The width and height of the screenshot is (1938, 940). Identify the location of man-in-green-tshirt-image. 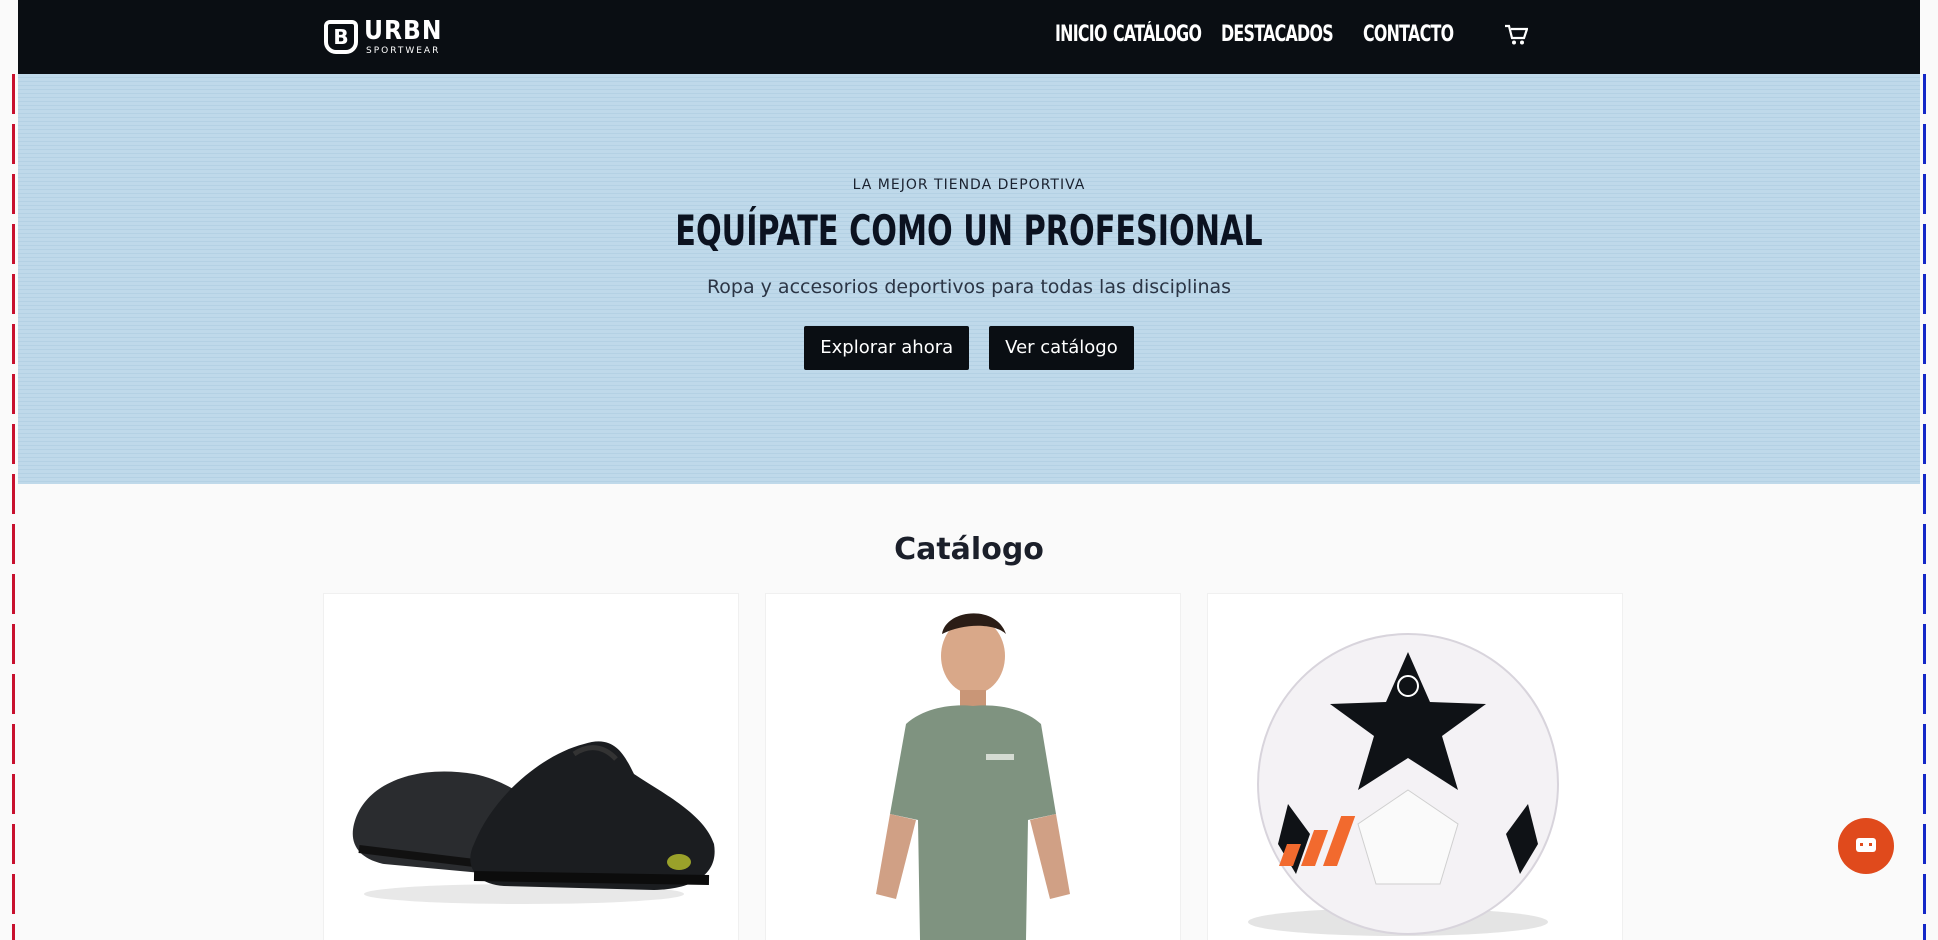
(973, 776).